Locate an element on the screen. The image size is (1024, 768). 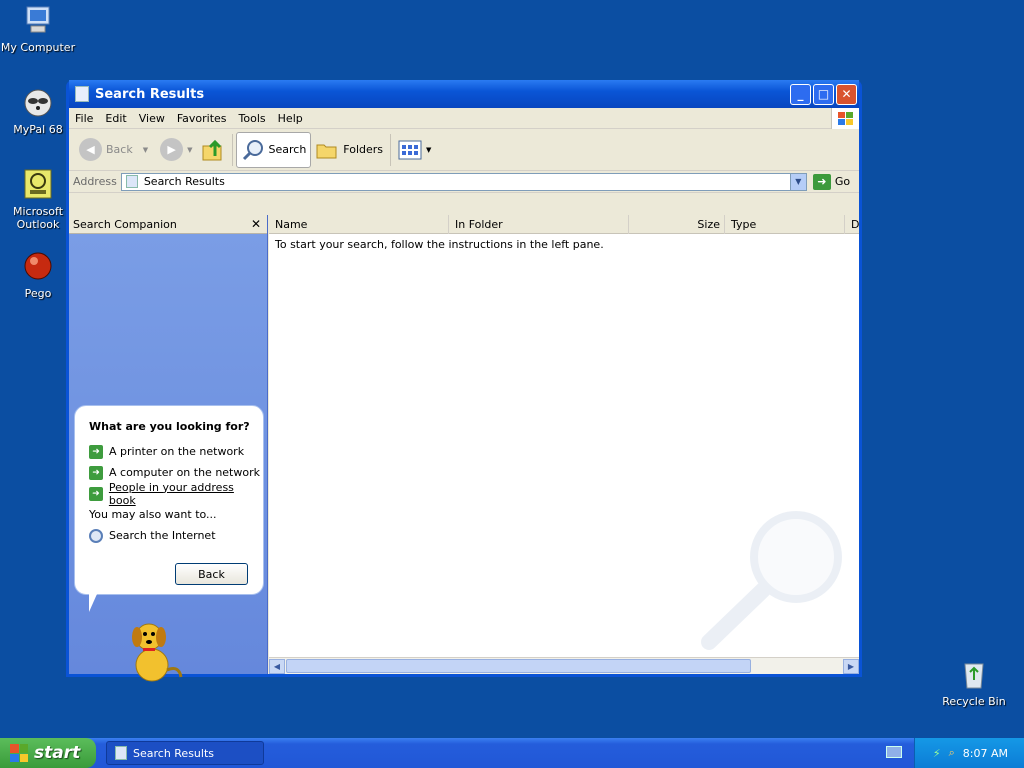
column-type: Type is located at coordinates (785, 224).